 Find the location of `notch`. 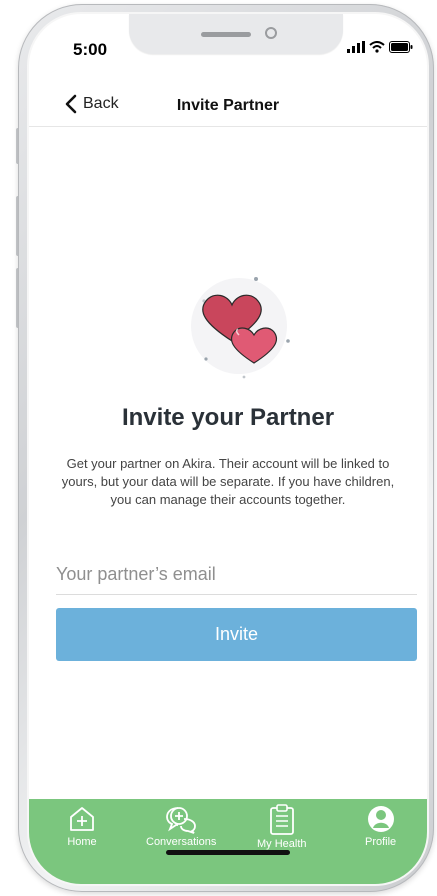

notch is located at coordinates (236, 34).